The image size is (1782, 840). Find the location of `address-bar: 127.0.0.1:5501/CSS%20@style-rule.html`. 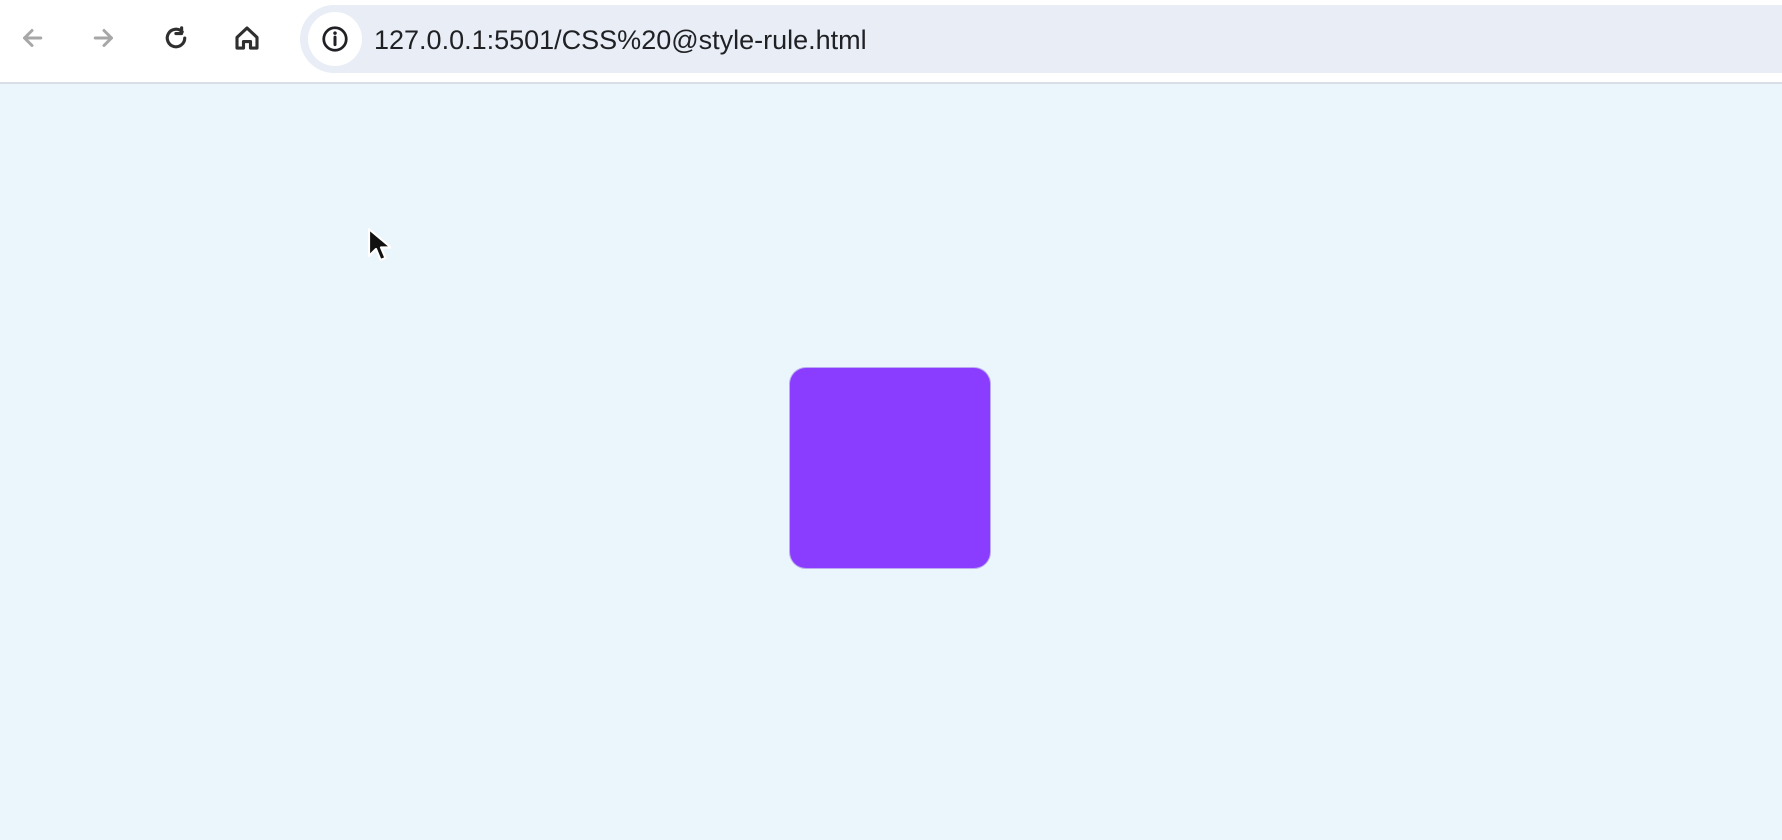

address-bar: 127.0.0.1:5501/CSS%20@style-rule.html is located at coordinates (1041, 39).